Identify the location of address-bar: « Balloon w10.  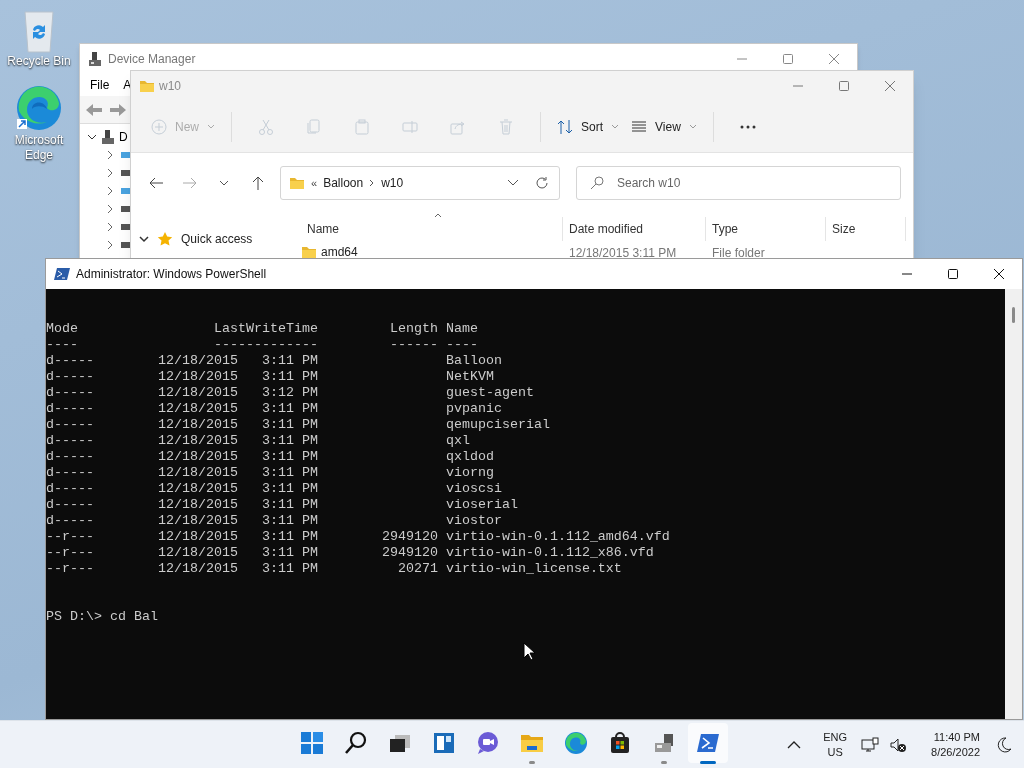
(420, 183).